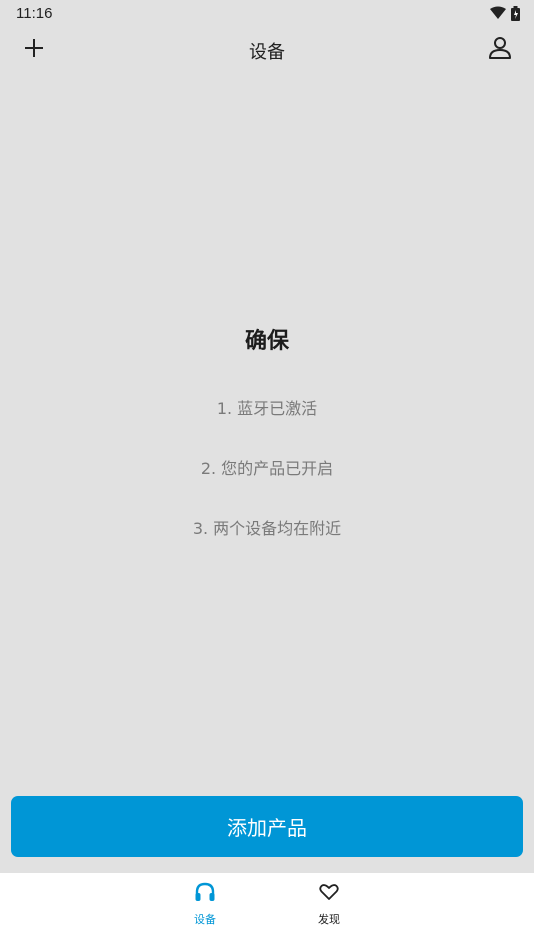  Describe the element at coordinates (205, 894) in the screenshot. I see `headphones-icon` at that location.